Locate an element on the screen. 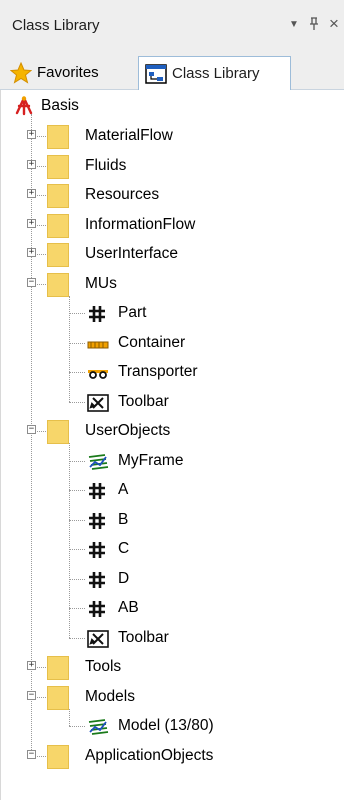  tree-item-label: MyFrame is located at coordinates (151, 460).